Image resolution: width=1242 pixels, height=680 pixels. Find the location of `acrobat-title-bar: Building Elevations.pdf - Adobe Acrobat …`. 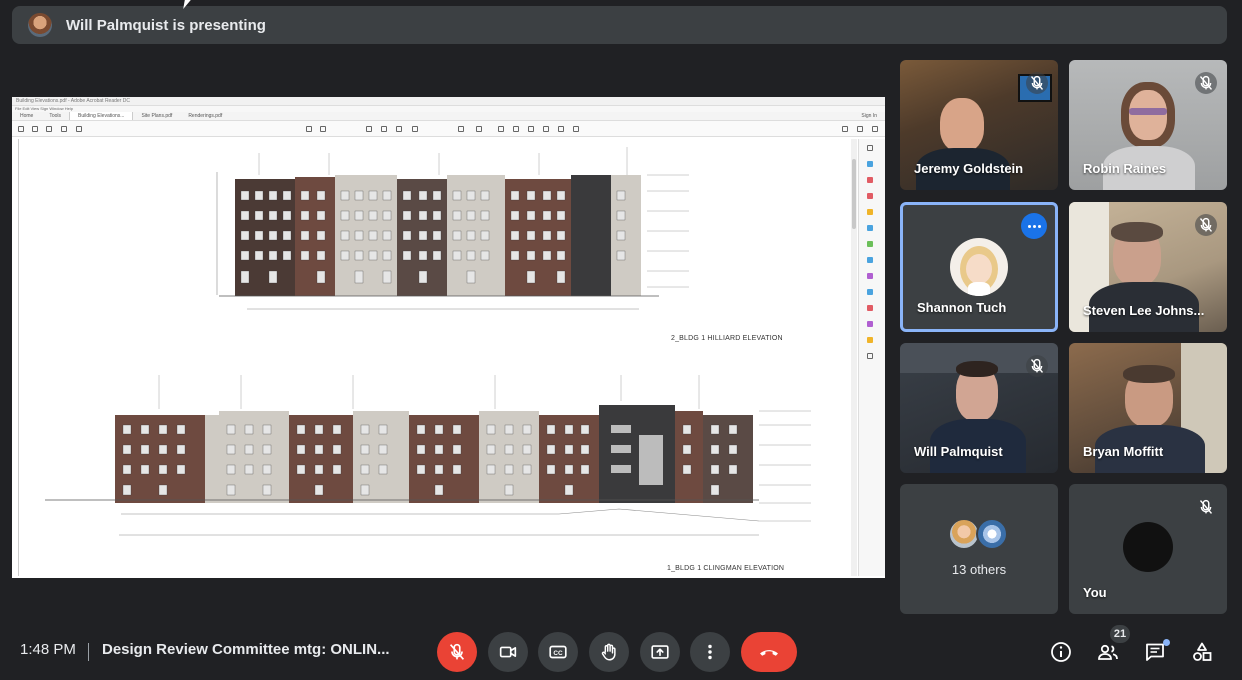

acrobat-title-bar: Building Elevations.pdf - Adobe Acrobat … is located at coordinates (448, 101).